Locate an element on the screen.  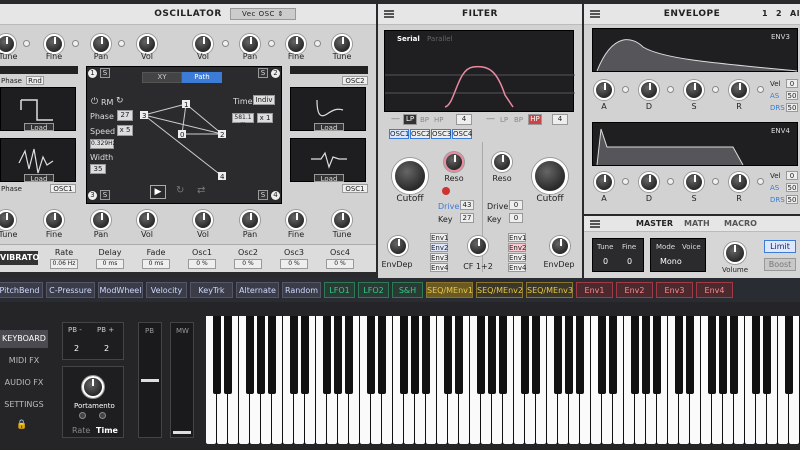
filter-src-1: OSC2 is located at coordinates (420, 134).